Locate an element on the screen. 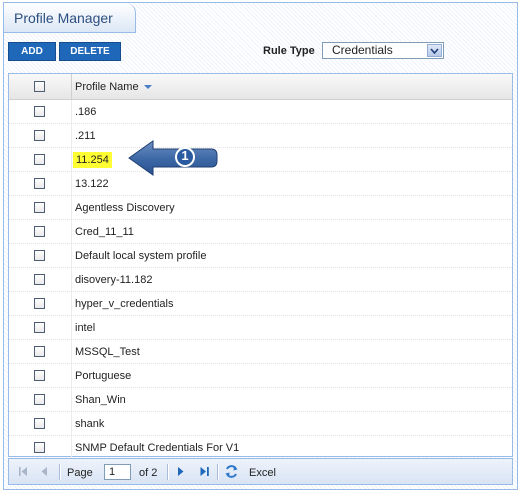  page-count-label: of 2 is located at coordinates (148, 473).